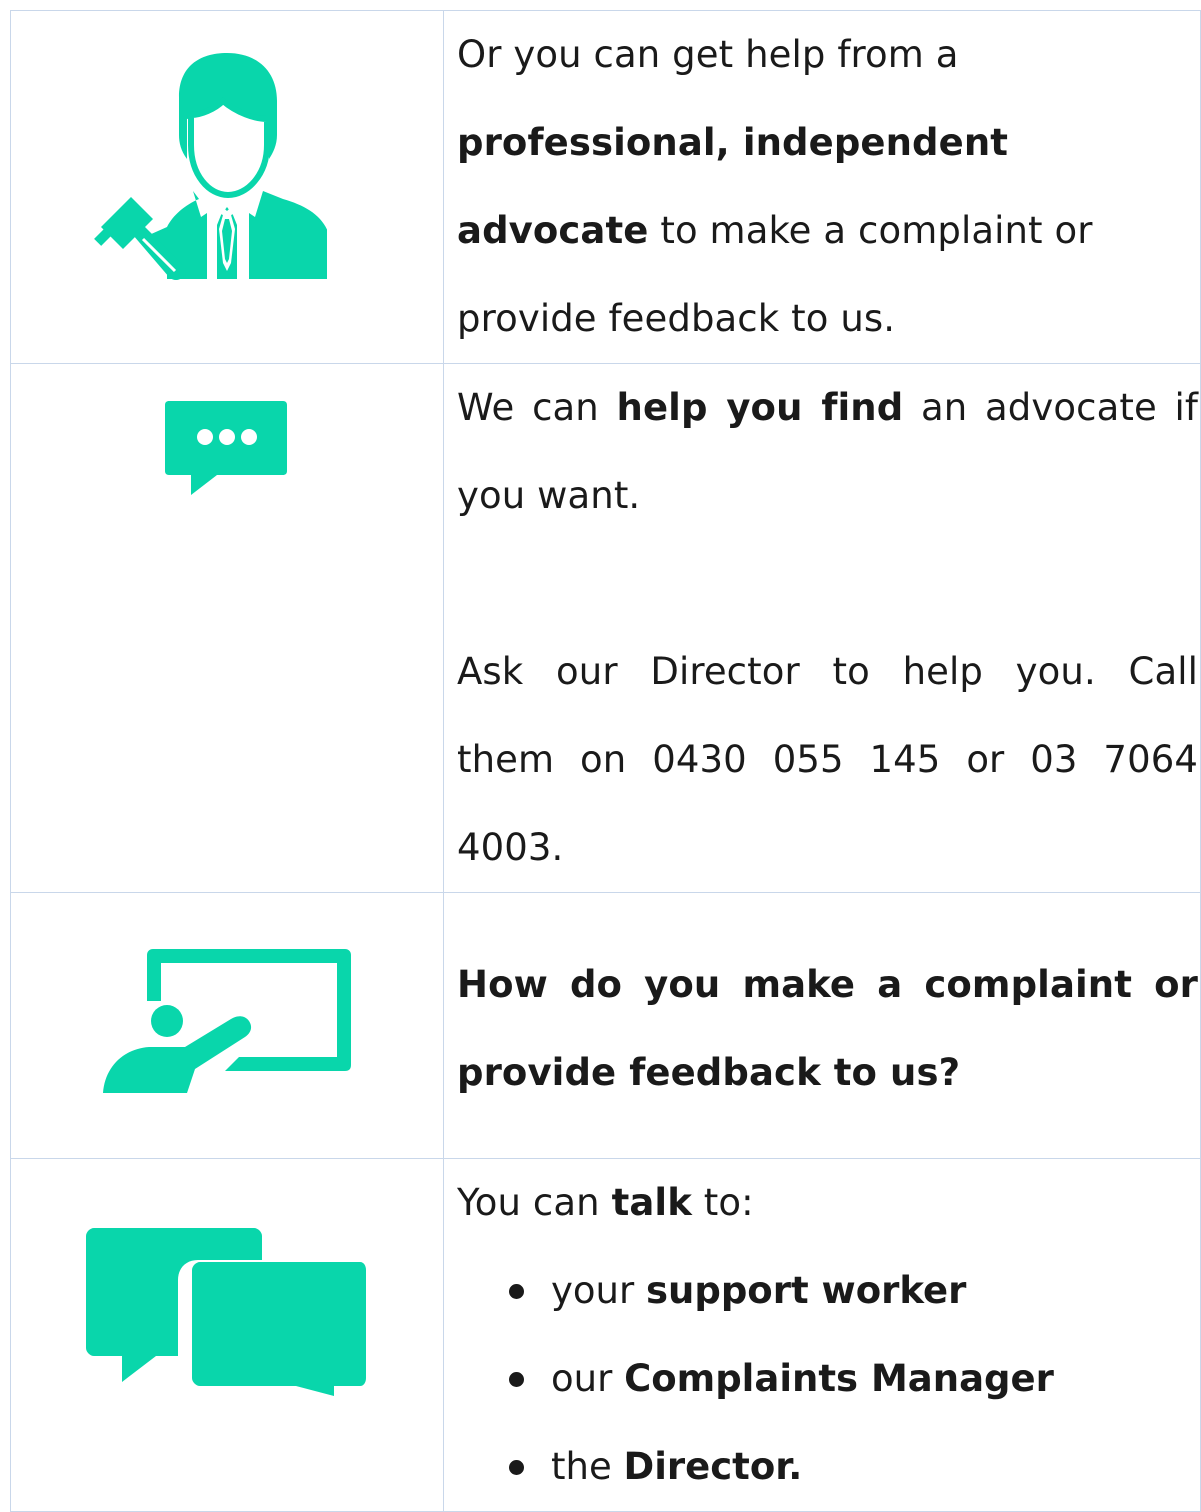  What do you see at coordinates (226, 1312) in the screenshot?
I see `conversation-bubbles-icon` at bounding box center [226, 1312].